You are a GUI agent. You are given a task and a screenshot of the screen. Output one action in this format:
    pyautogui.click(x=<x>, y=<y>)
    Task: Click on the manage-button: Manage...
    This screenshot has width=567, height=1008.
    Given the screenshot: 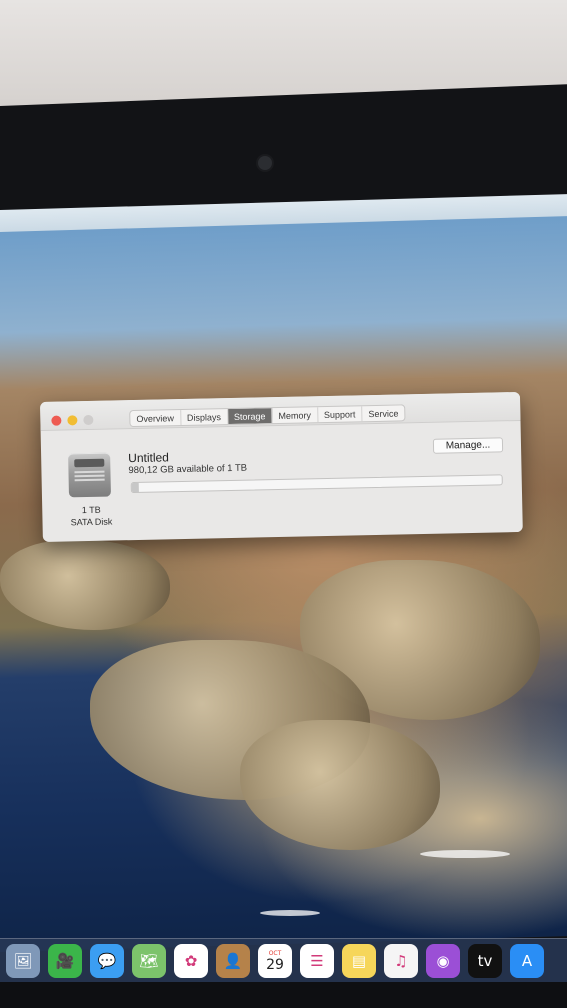 What is the action you would take?
    pyautogui.click(x=468, y=445)
    